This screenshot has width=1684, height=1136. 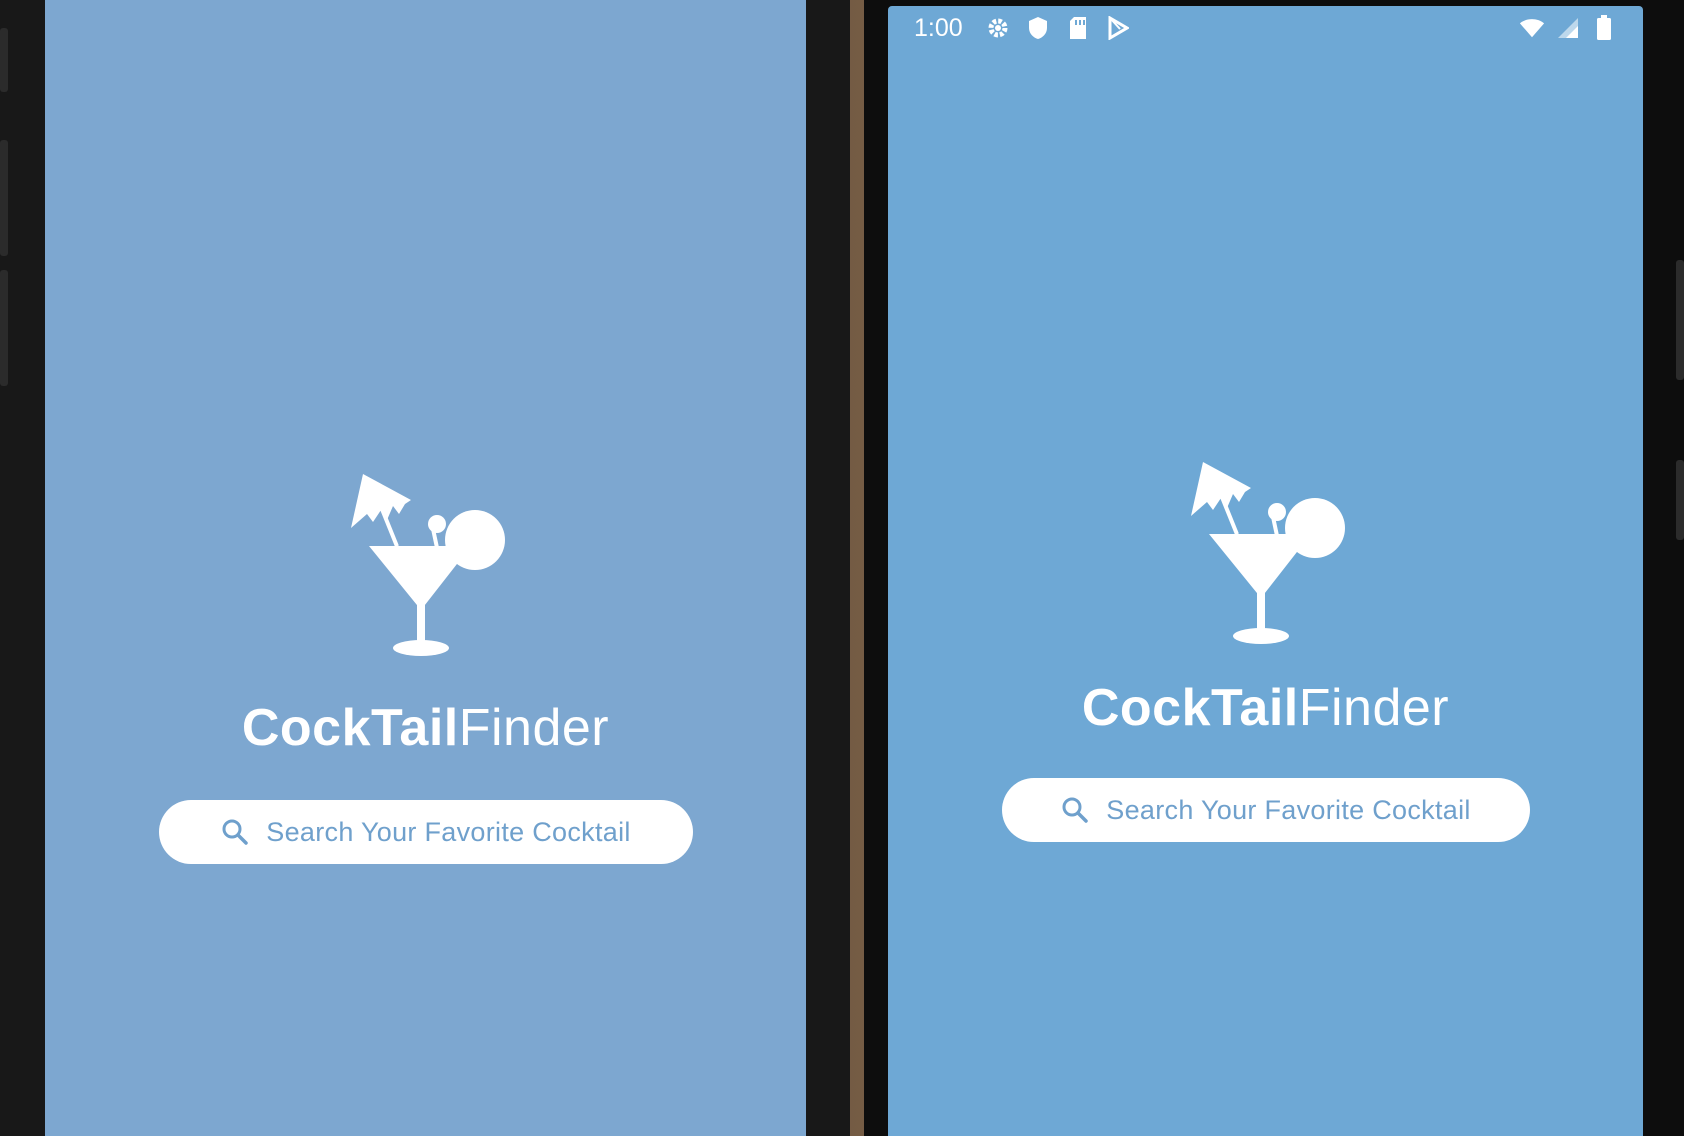 I want to click on silent-switch, so click(x=4, y=60).